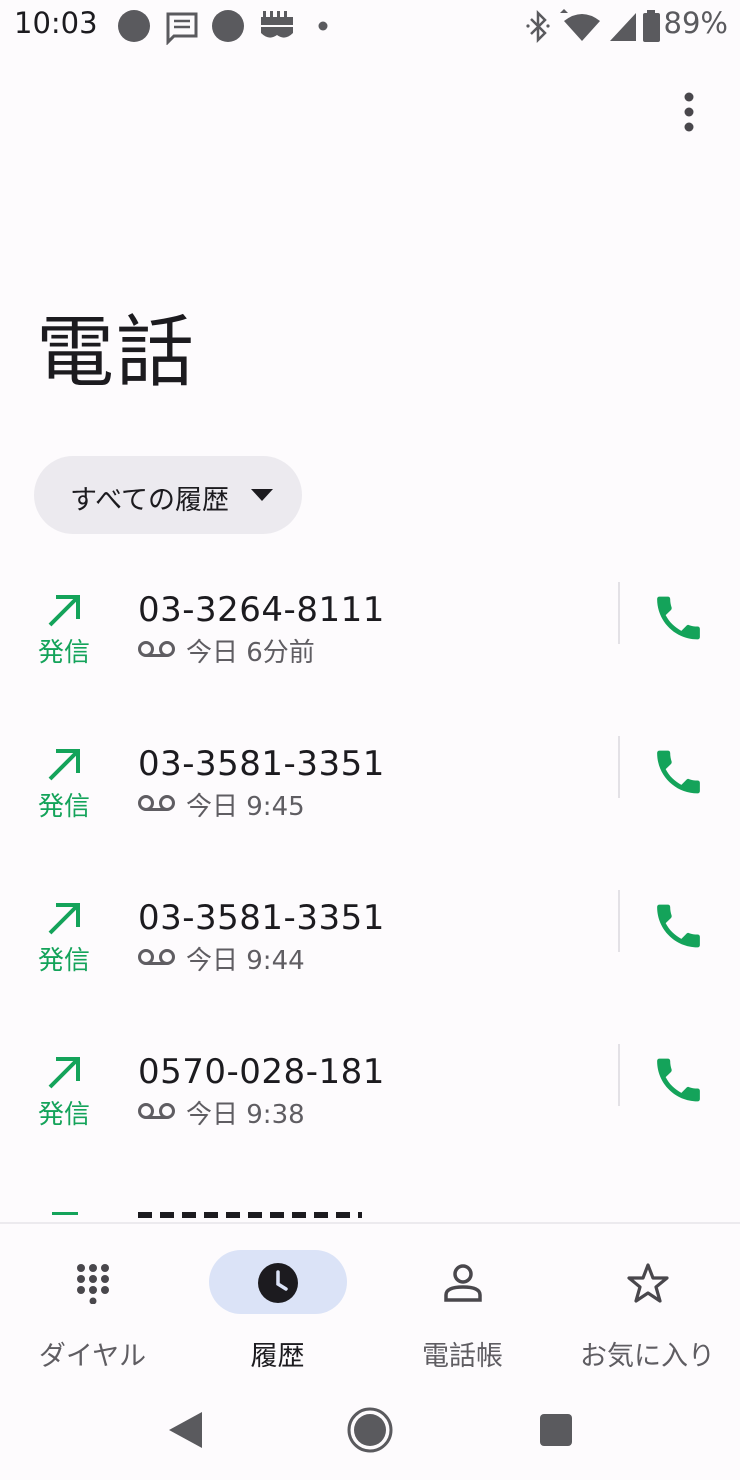 The image size is (740, 1480). What do you see at coordinates (695, 23) in the screenshot?
I see `battery-percent: 89%` at bounding box center [695, 23].